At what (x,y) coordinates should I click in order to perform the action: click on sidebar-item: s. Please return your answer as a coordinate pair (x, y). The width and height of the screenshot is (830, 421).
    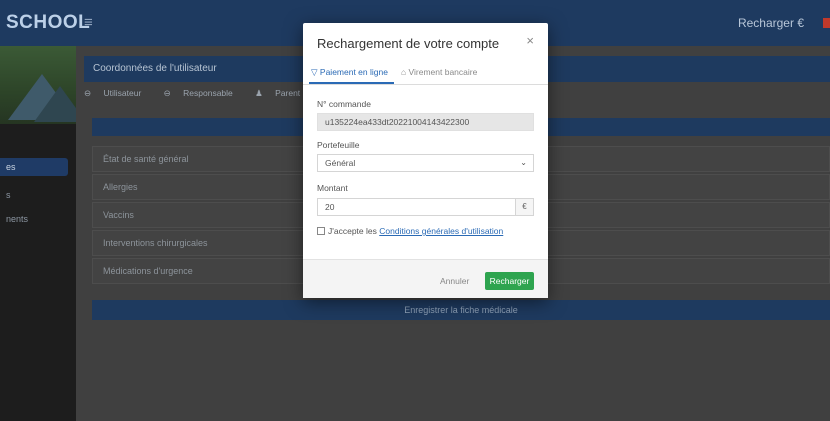
    Looking at the image, I should click on (38, 195).